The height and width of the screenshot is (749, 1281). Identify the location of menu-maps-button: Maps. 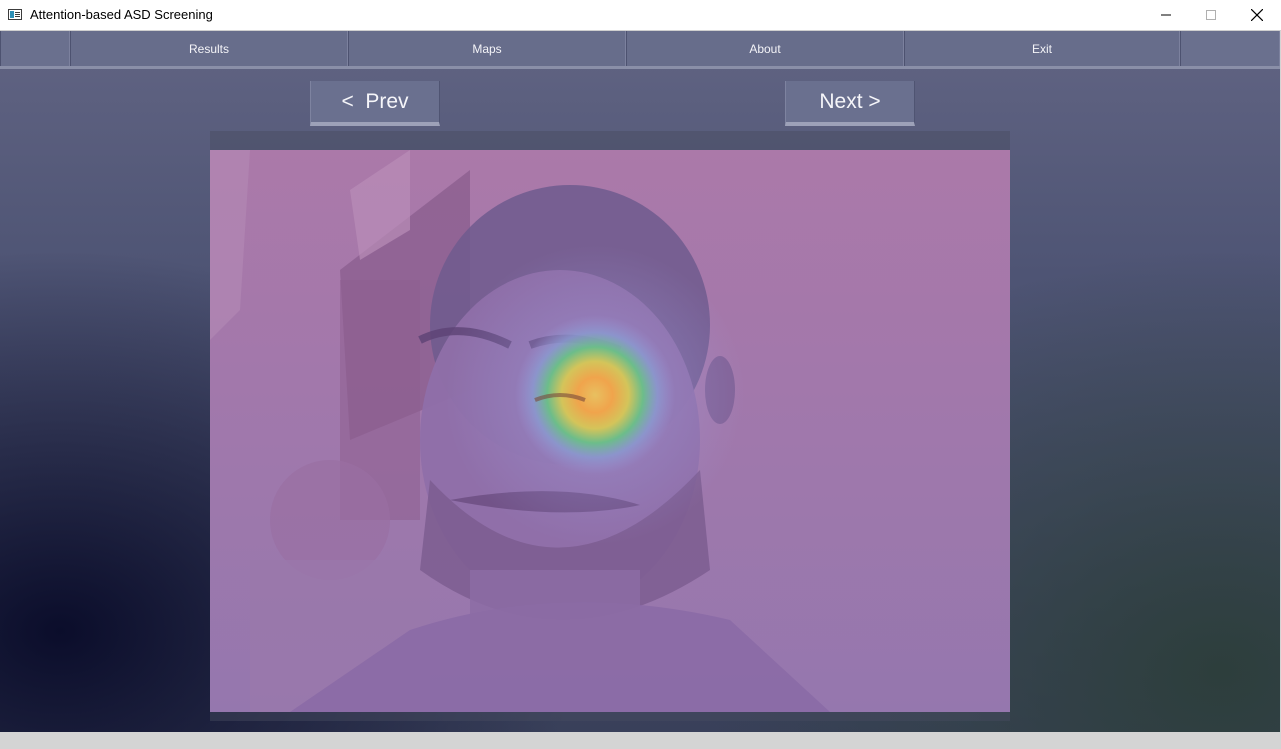
(487, 48).